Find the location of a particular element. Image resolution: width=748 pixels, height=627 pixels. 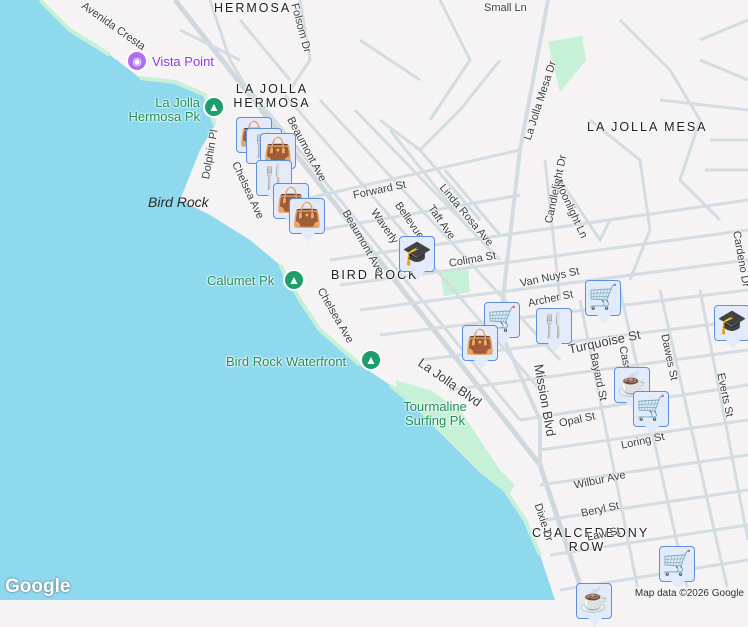

street-small-ln: Small Ln is located at coordinates (505, 8).